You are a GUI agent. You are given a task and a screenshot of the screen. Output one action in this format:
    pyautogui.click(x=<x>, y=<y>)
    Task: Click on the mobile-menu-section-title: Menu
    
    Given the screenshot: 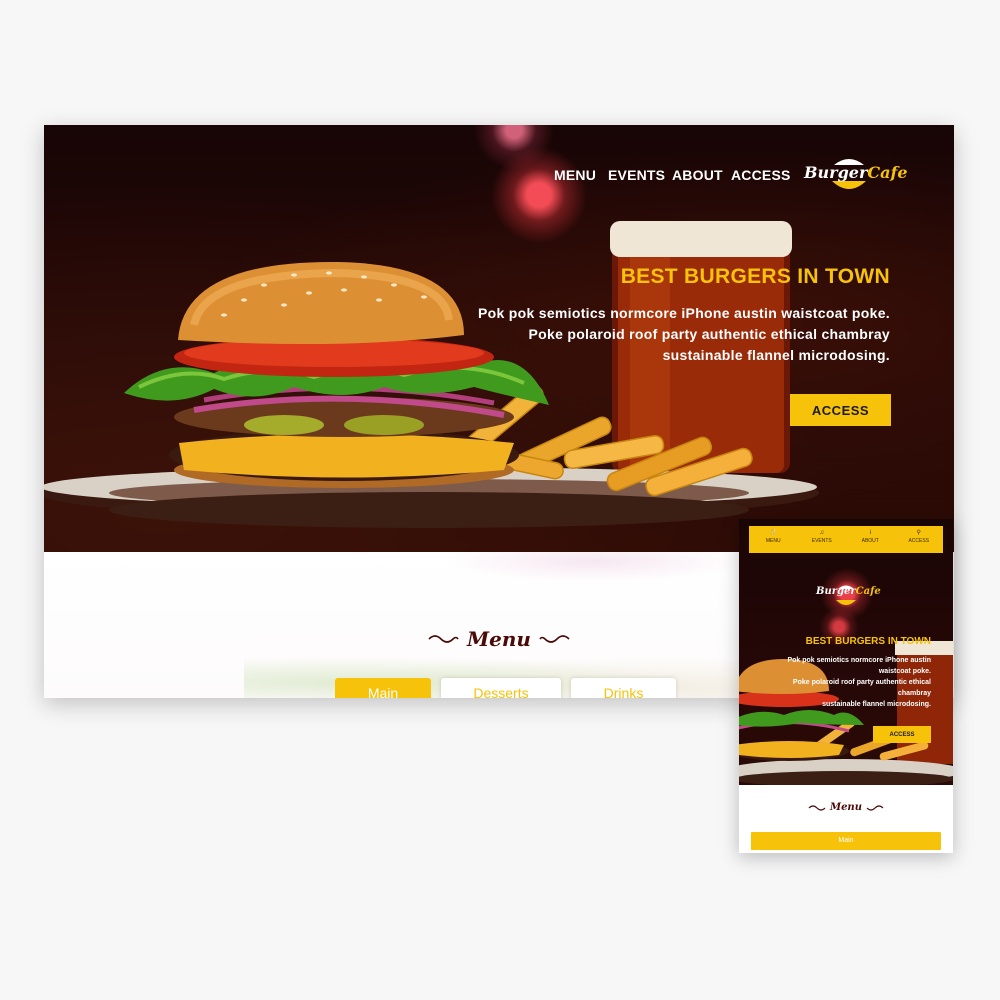 What is the action you would take?
    pyautogui.click(x=846, y=807)
    